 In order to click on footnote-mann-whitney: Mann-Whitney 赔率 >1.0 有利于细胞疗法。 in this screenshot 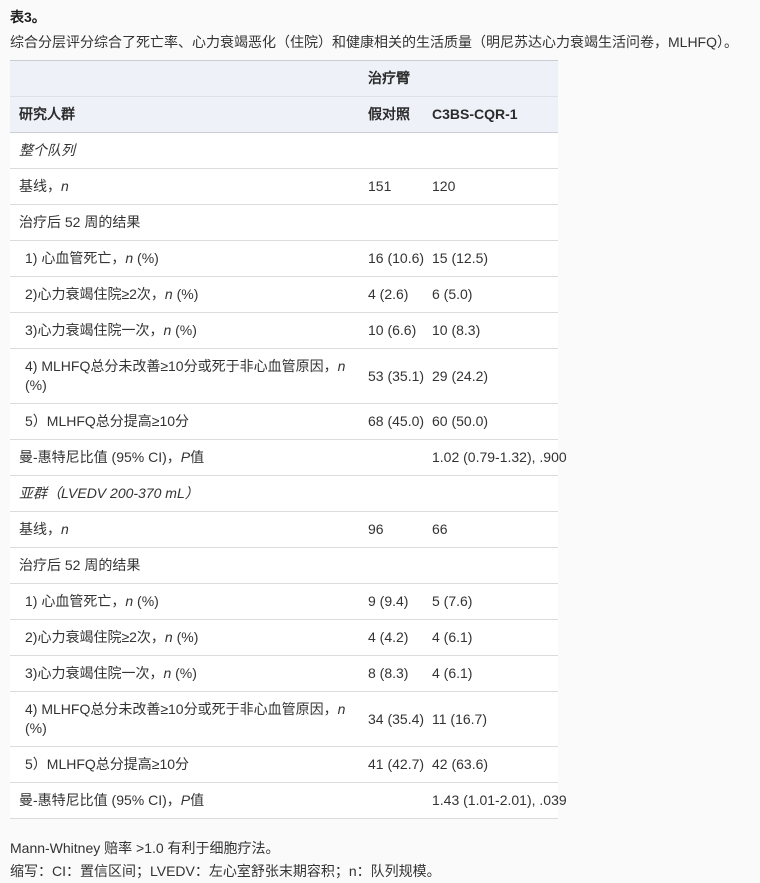, I will do `click(145, 848)`.